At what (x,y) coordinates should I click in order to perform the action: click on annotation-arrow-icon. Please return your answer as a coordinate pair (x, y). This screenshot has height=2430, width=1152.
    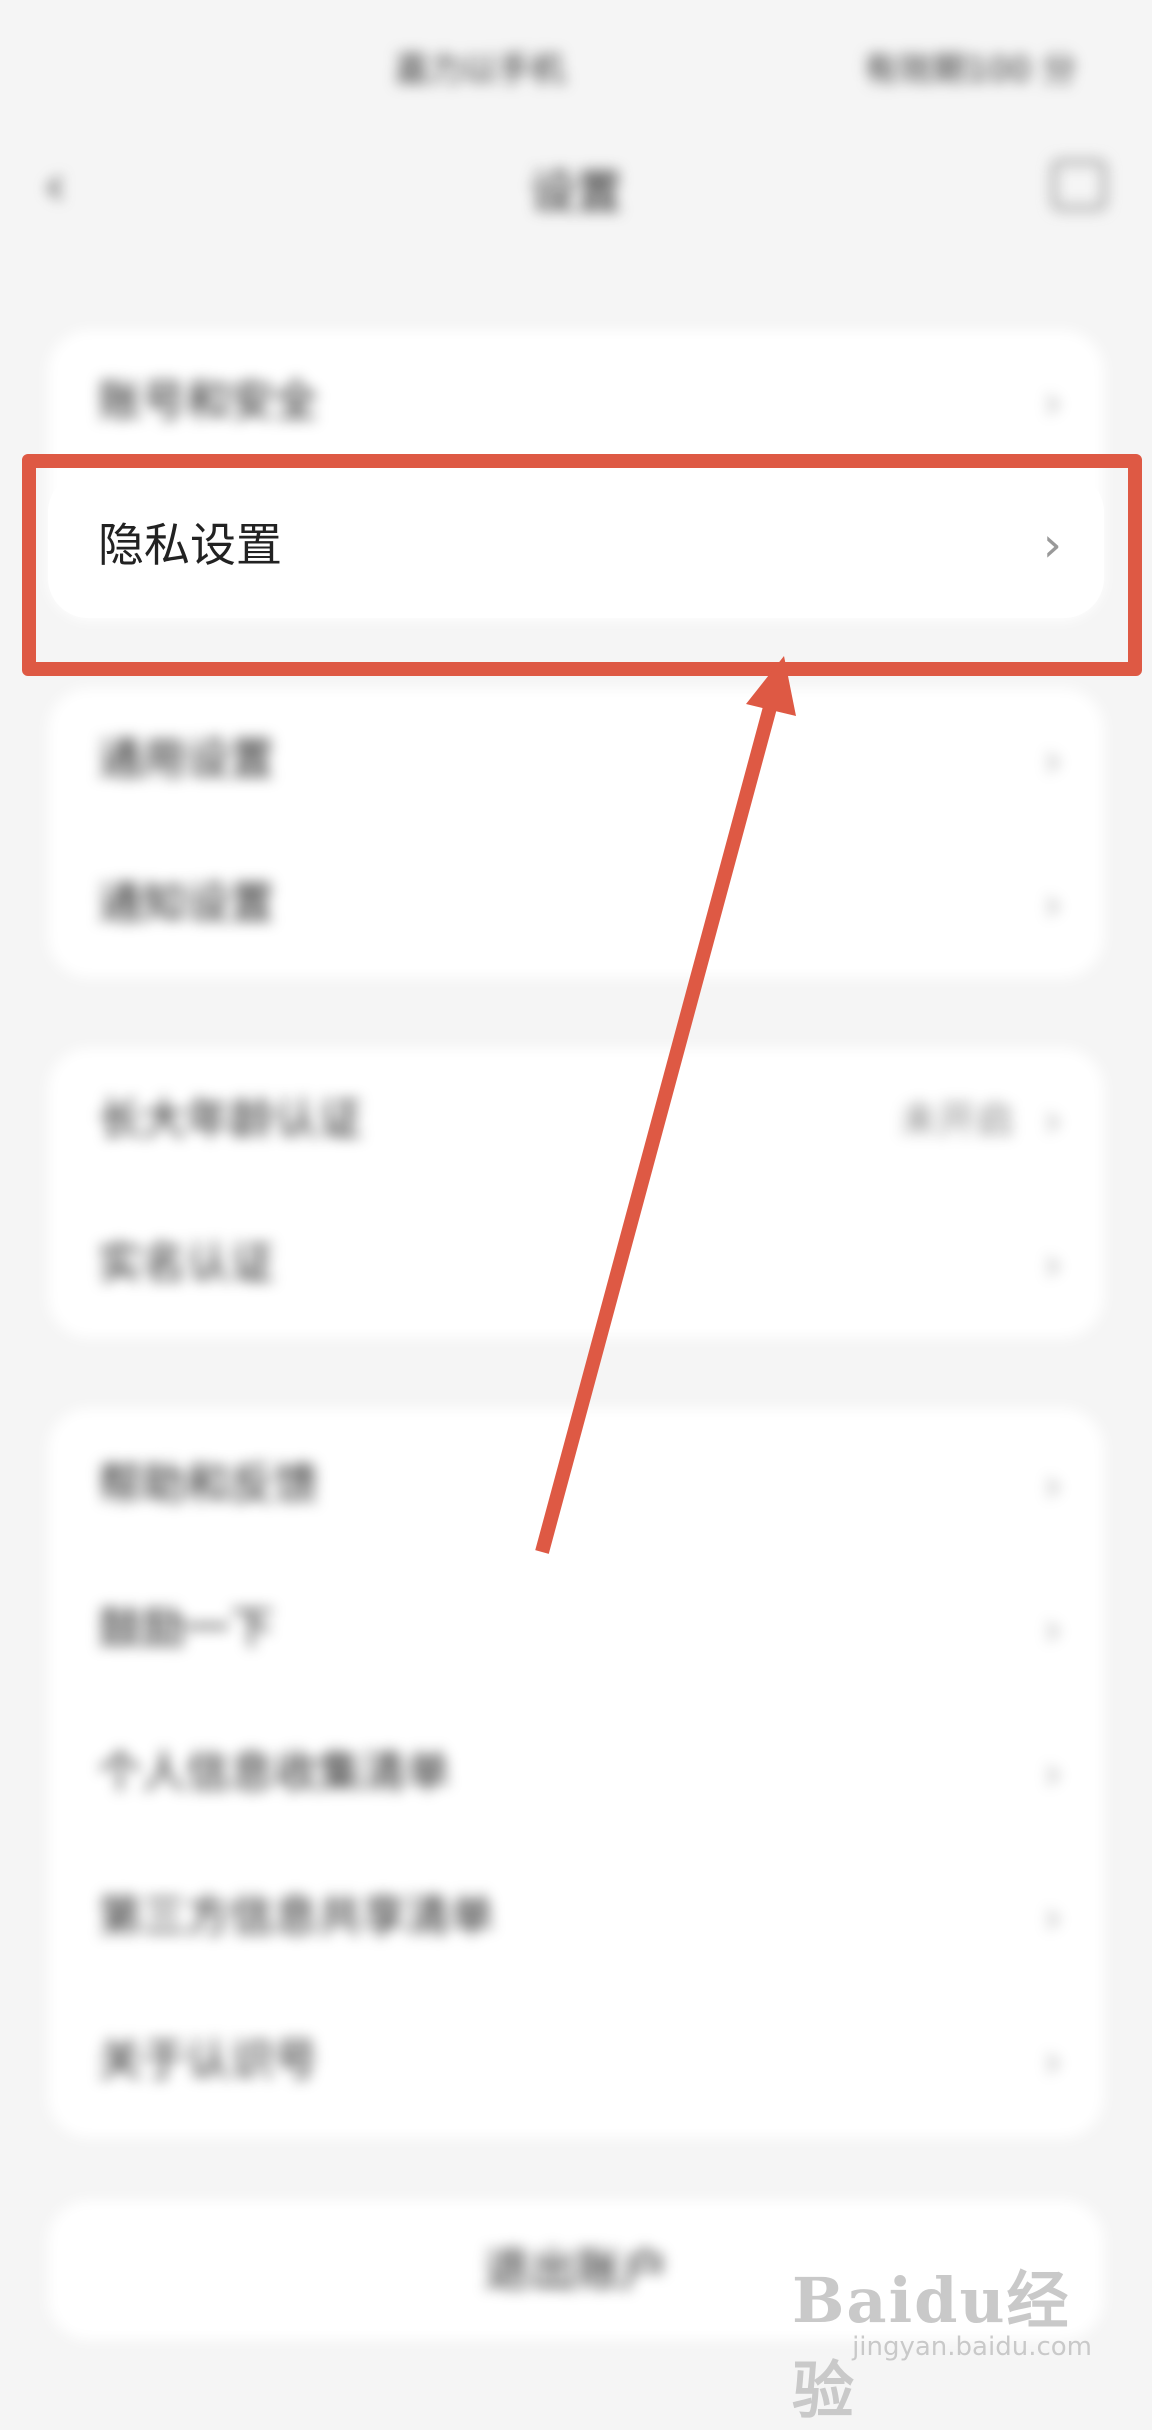
    Looking at the image, I should click on (665, 1105).